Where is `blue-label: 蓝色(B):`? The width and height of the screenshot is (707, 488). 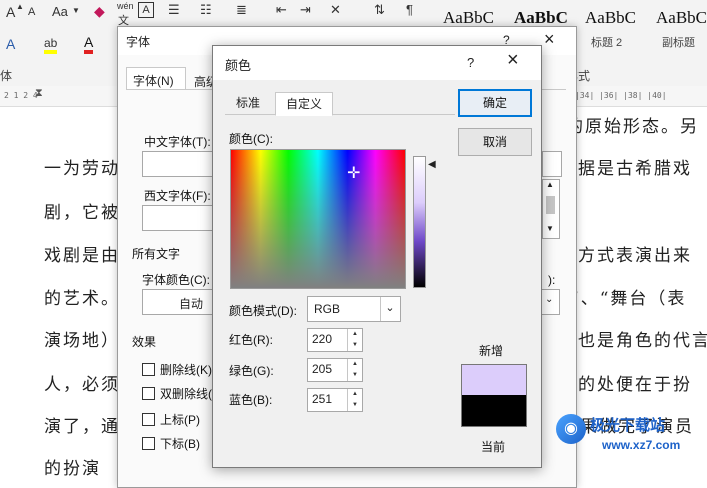 blue-label: 蓝色(B): is located at coordinates (251, 400).